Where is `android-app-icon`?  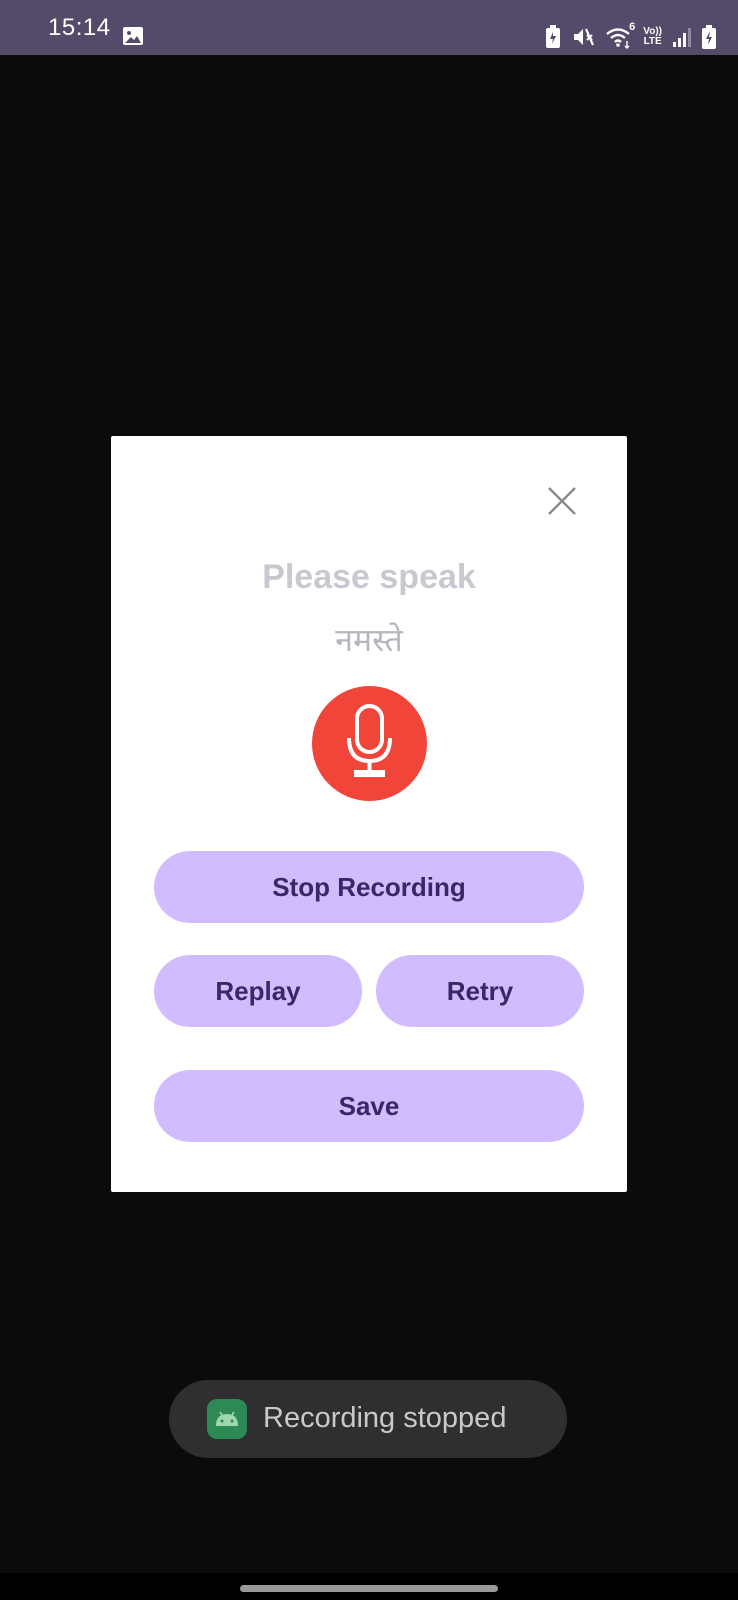
android-app-icon is located at coordinates (227, 1419).